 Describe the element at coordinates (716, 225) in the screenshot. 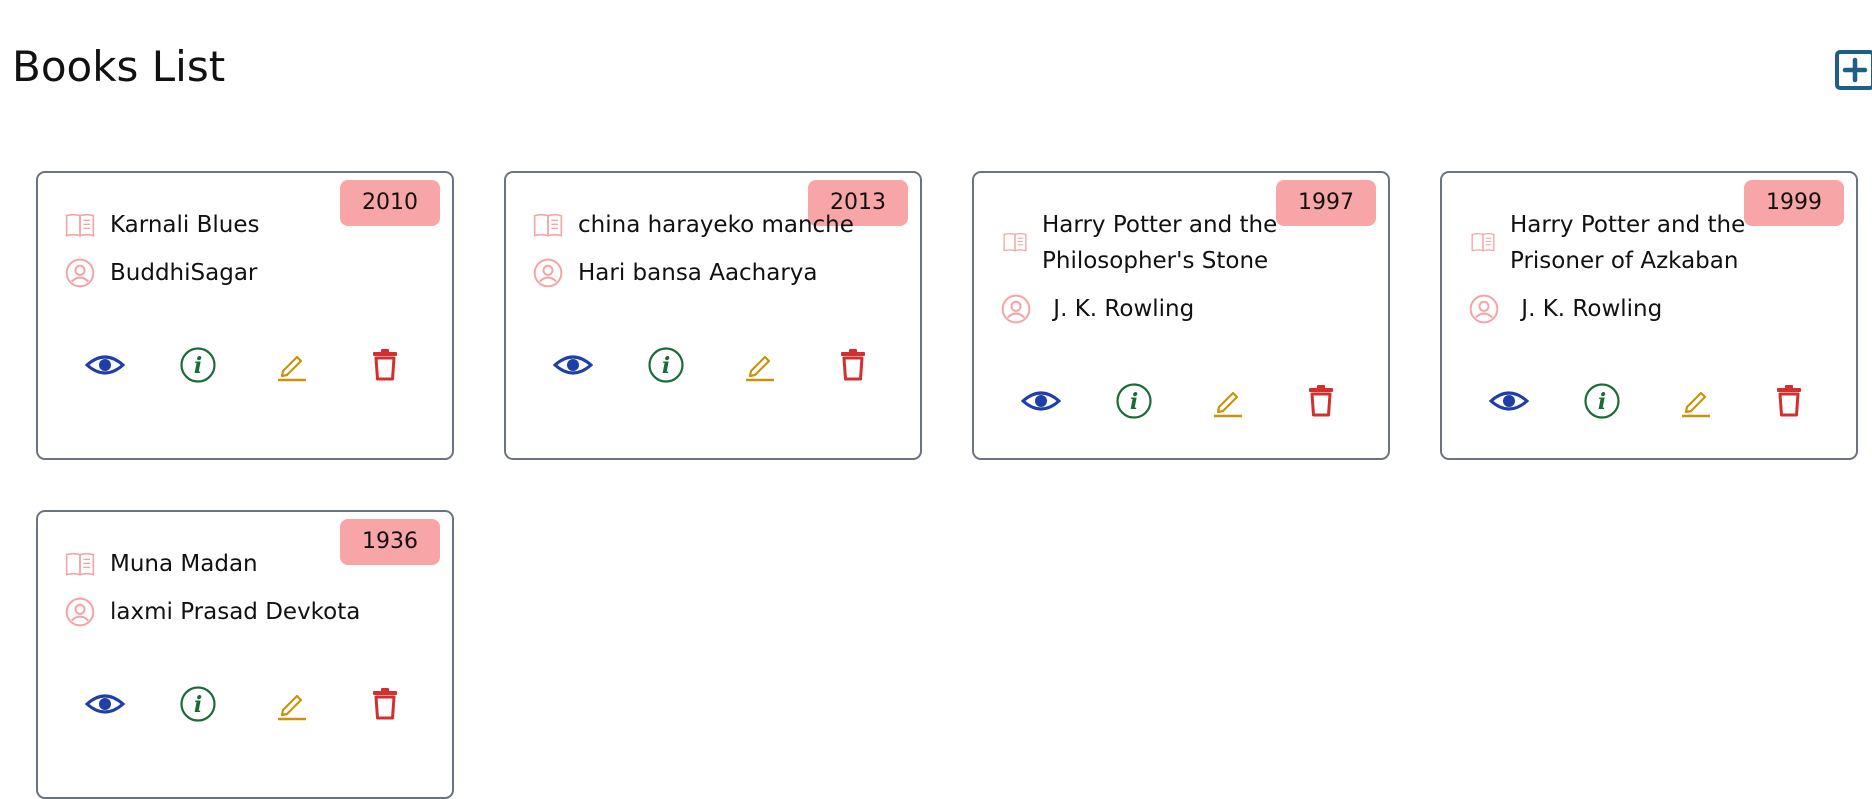

I see `book-title: china harayeko manche` at that location.